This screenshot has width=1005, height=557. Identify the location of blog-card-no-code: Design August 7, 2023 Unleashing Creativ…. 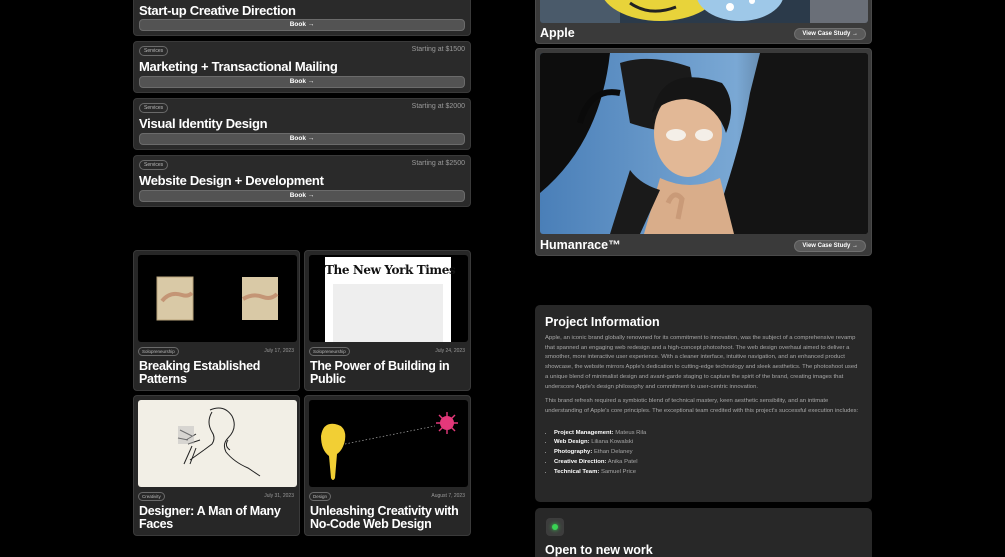
(387, 465).